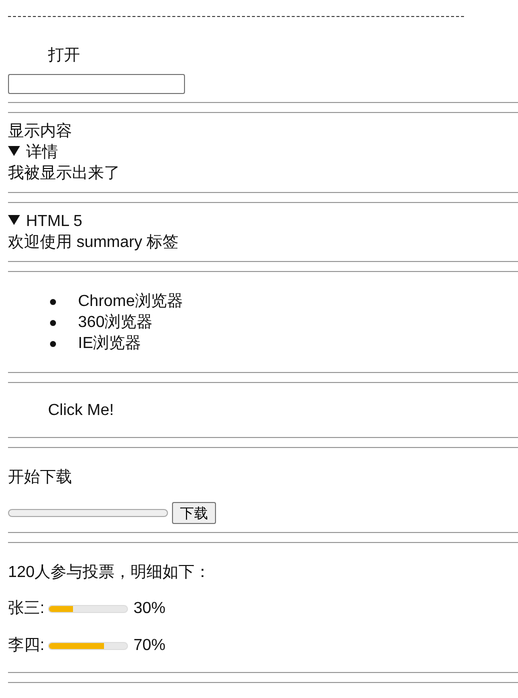 This screenshot has width=518, height=698. I want to click on click-text: Click Me!, so click(263, 410).